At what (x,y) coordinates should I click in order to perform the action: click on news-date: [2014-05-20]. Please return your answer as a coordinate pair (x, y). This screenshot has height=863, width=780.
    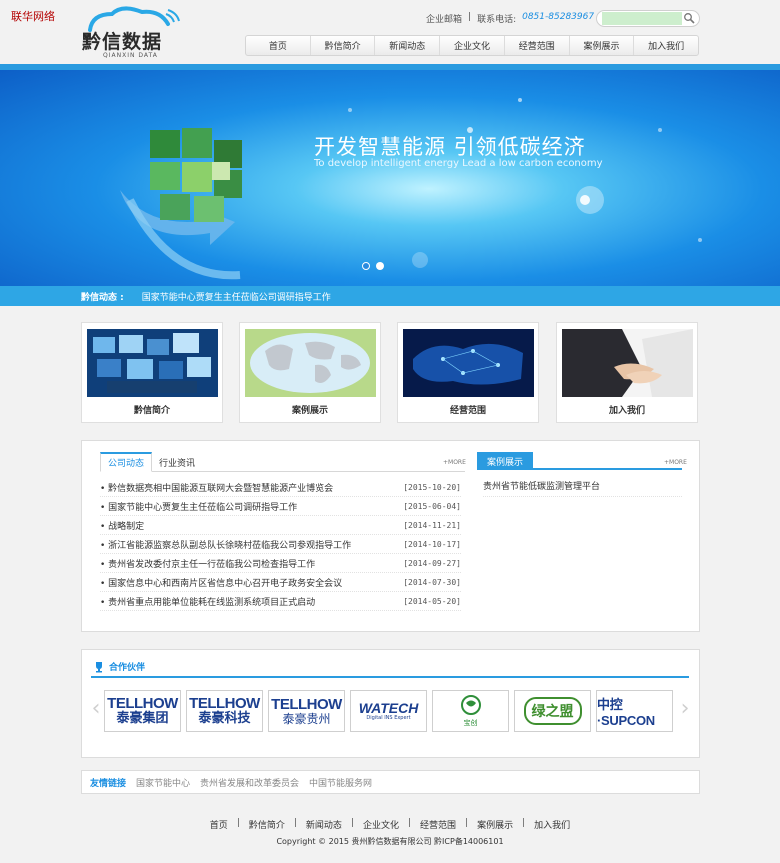
    Looking at the image, I should click on (432, 601).